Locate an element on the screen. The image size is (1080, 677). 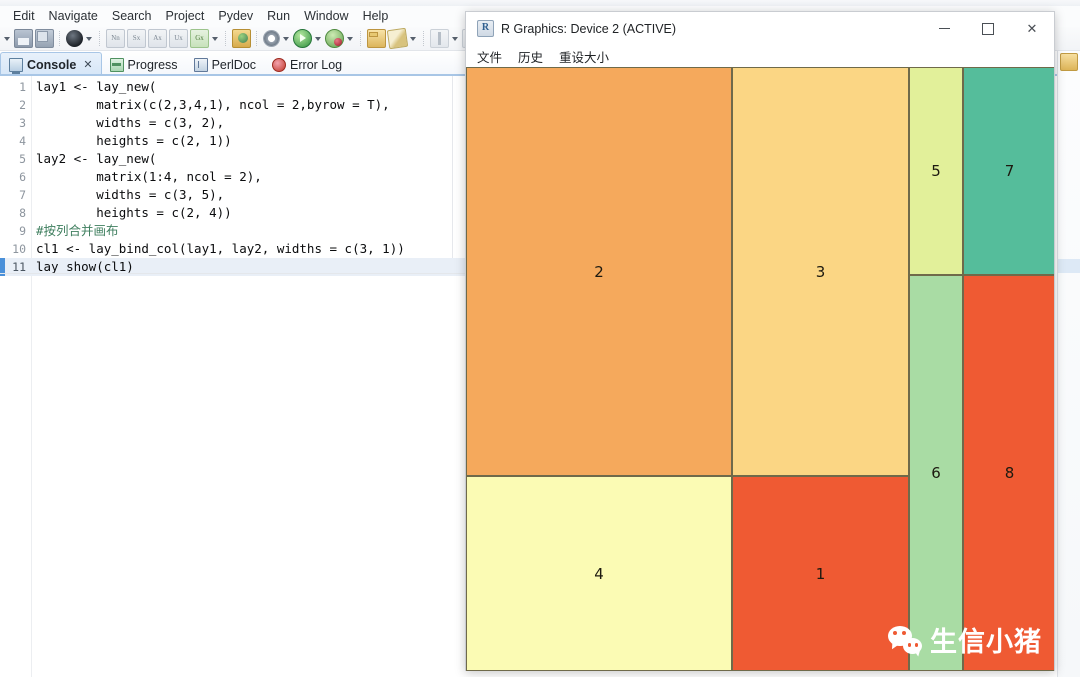
right-docked-view is located at coordinates (1068, 364).